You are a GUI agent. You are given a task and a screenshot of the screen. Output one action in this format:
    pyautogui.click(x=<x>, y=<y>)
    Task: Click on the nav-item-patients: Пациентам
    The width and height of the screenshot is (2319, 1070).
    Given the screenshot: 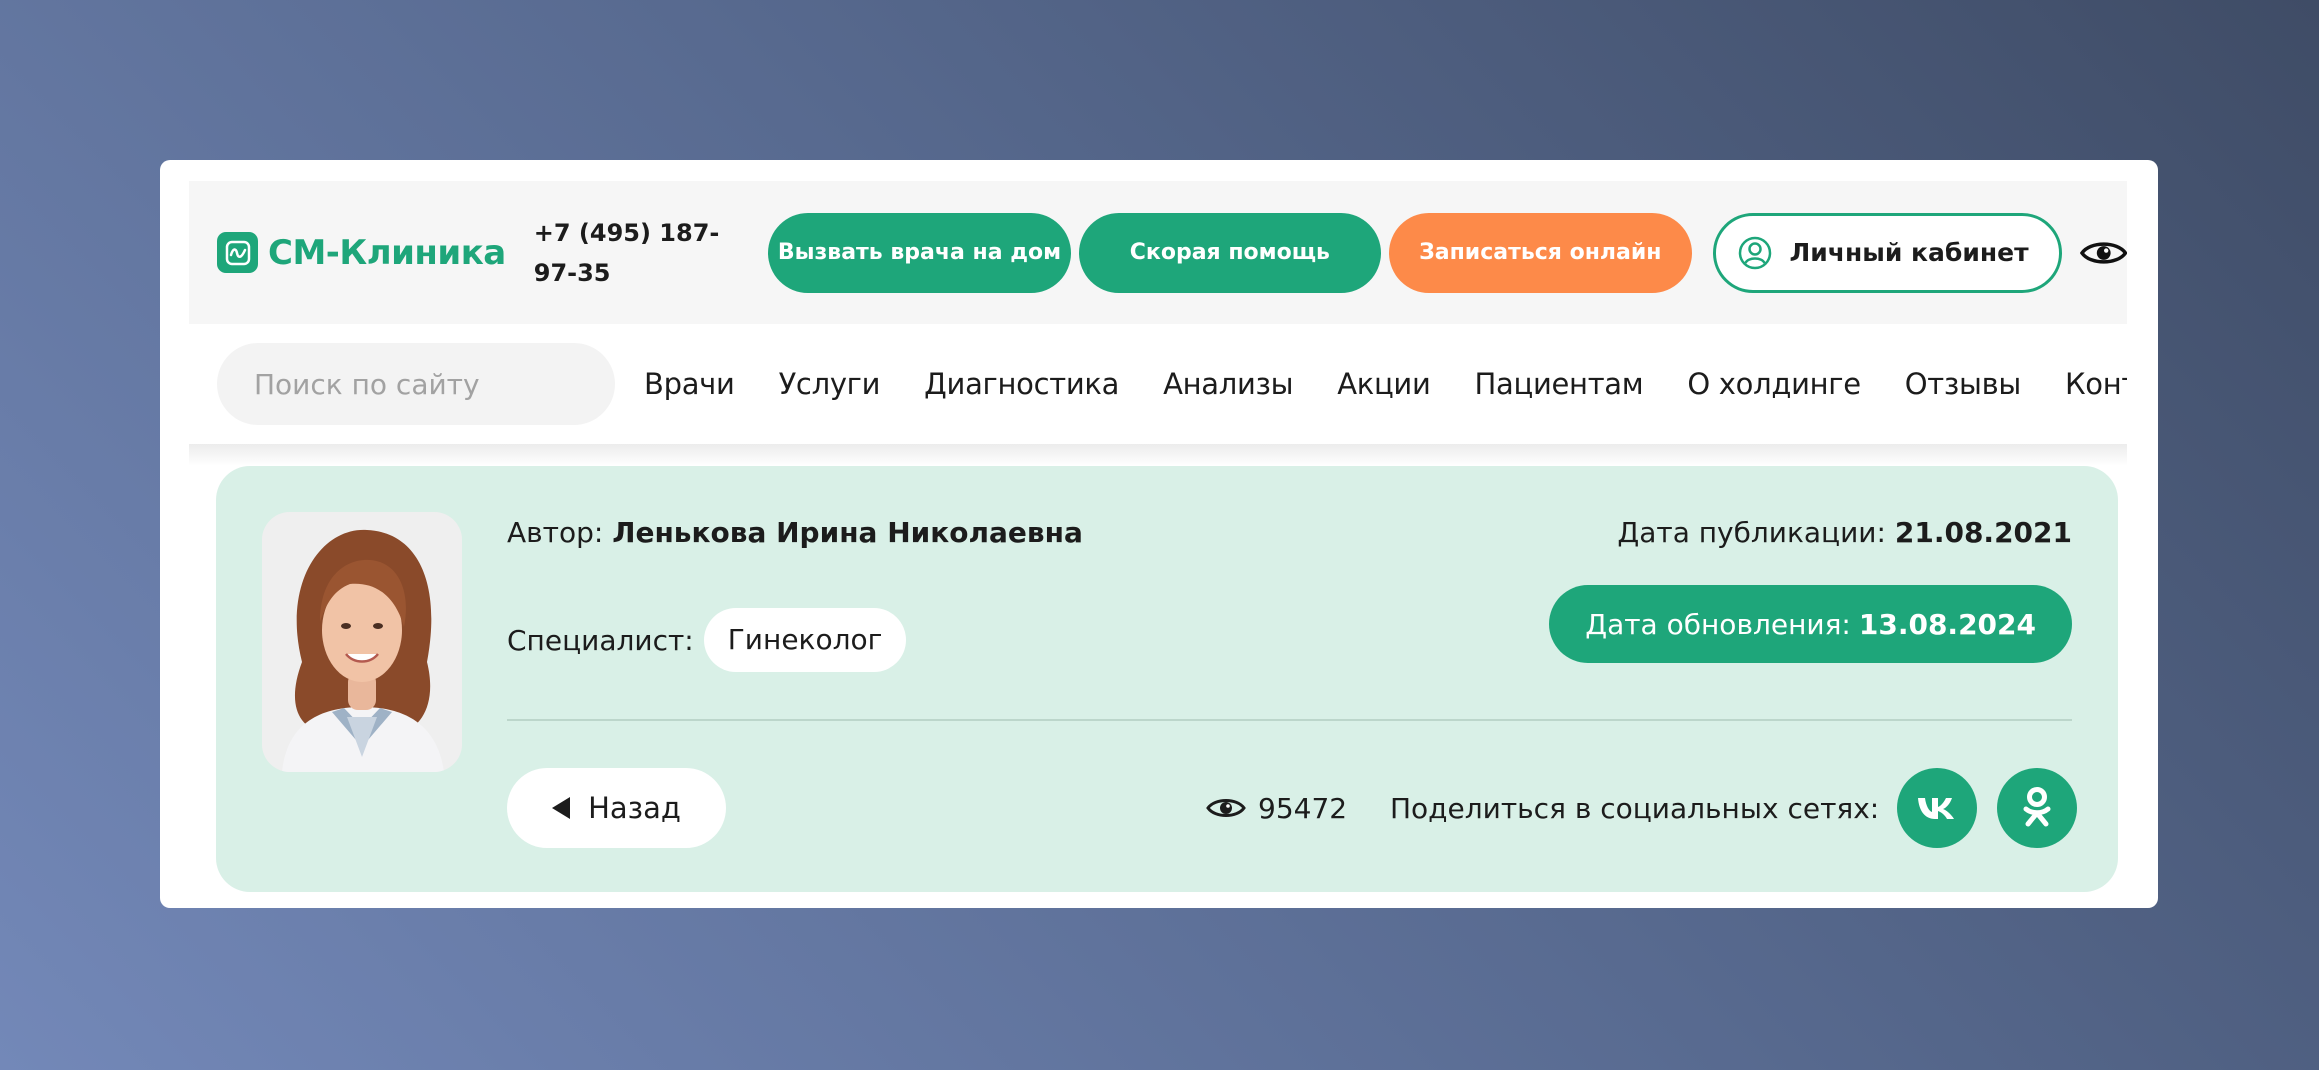 What is the action you would take?
    pyautogui.click(x=1559, y=384)
    